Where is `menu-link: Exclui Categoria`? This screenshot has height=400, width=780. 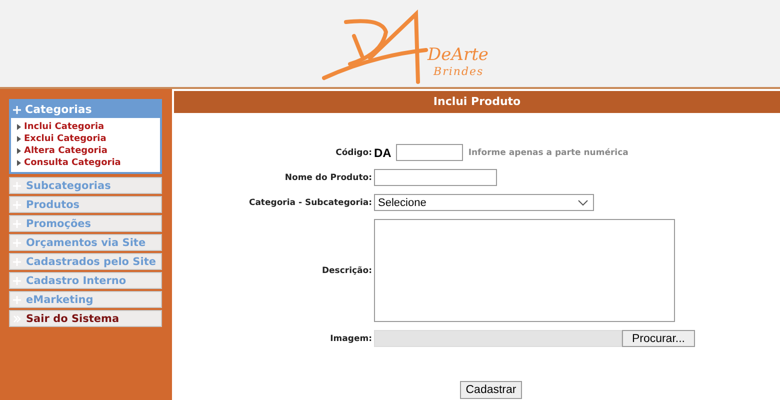 menu-link: Exclui Categoria is located at coordinates (85, 139).